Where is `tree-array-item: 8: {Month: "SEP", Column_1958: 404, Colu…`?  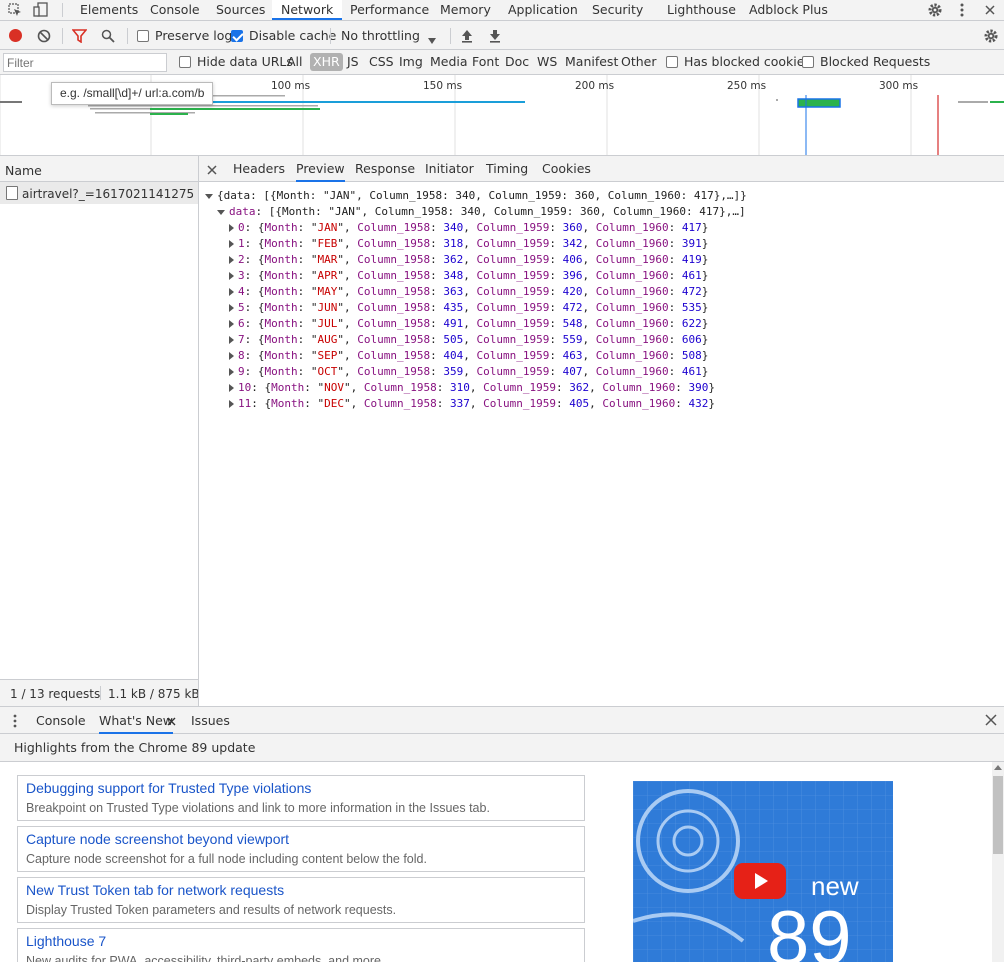
tree-array-item: 8: {Month: "SEP", Column_1958: 404, Colu… is located at coordinates (468, 356).